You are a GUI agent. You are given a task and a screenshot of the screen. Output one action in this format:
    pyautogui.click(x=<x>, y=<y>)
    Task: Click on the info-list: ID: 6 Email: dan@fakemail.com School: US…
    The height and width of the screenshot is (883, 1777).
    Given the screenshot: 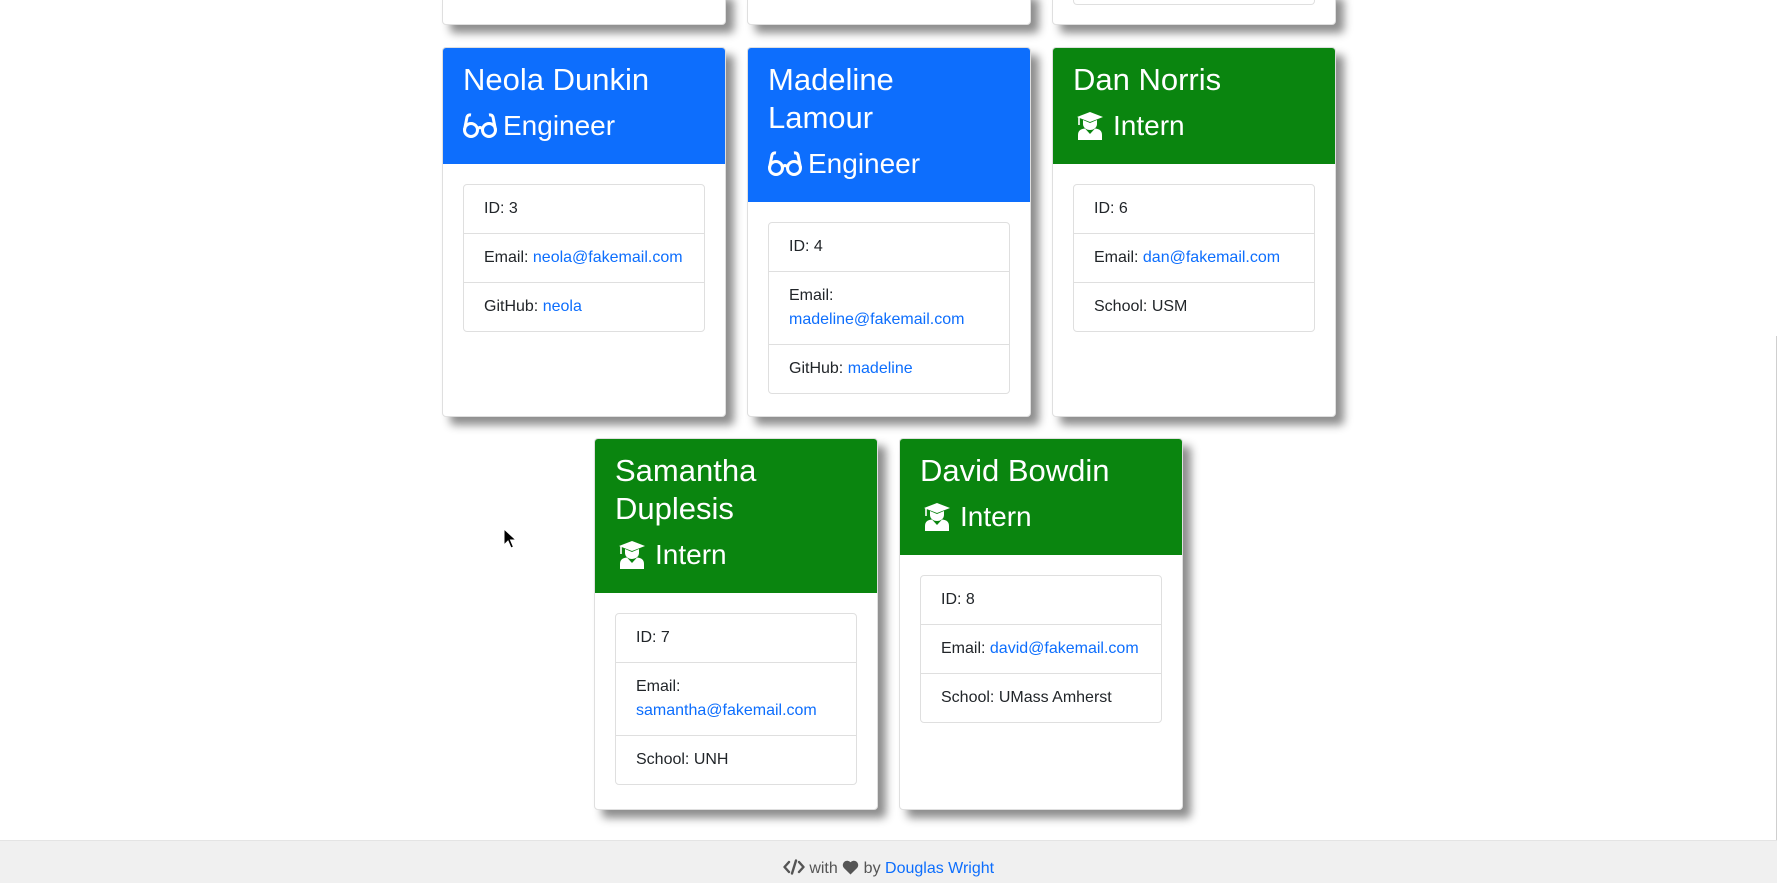 What is the action you would take?
    pyautogui.click(x=1194, y=258)
    